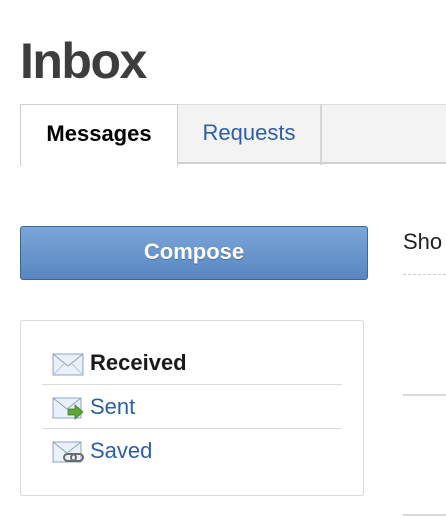 Image resolution: width=446 pixels, height=518 pixels. Describe the element at coordinates (113, 406) in the screenshot. I see `folder-label-sent: Sent` at that location.